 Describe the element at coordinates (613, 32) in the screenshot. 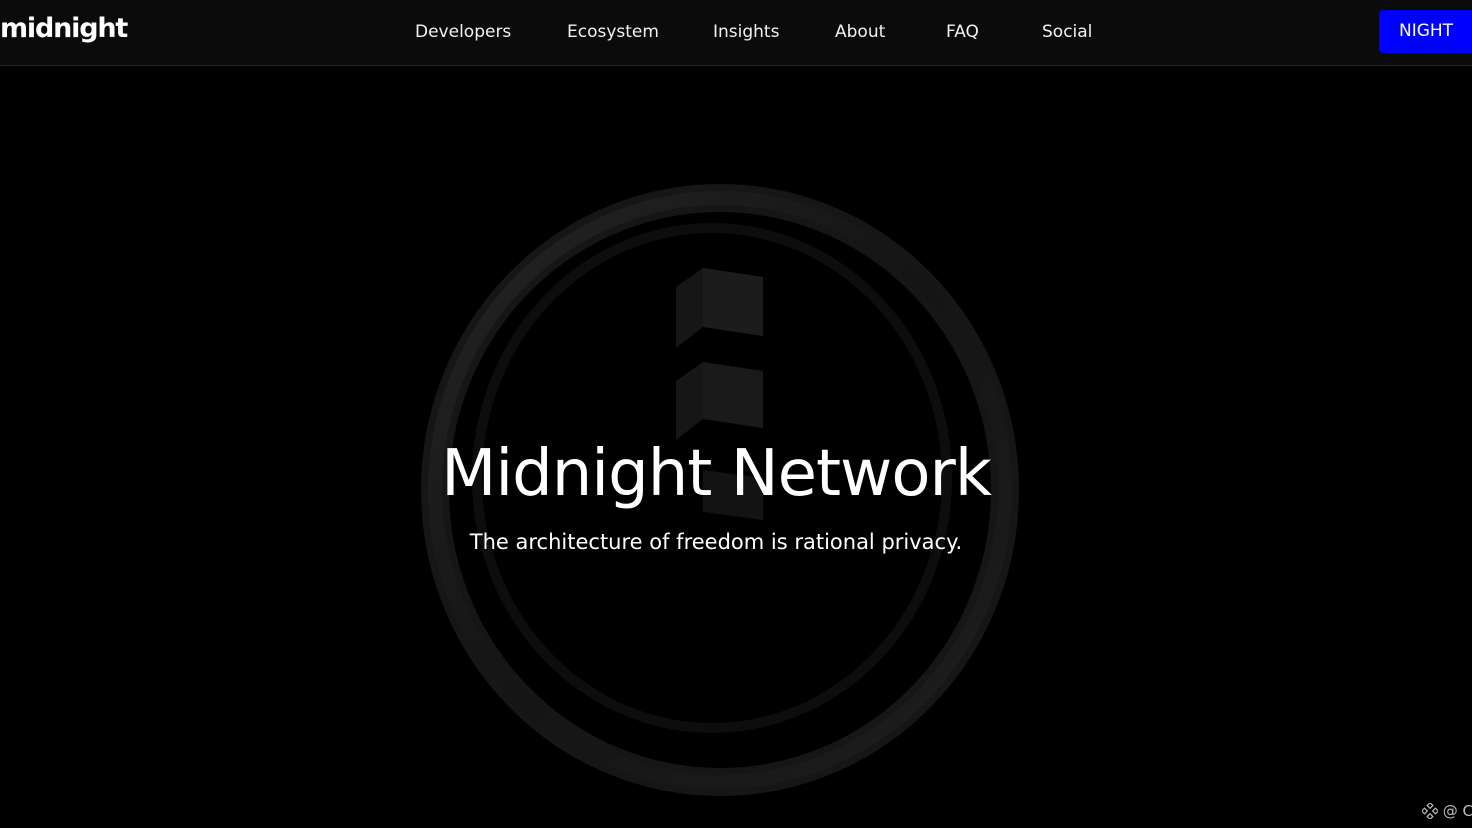

I see `nav-ecosystem: Ecosystem` at that location.